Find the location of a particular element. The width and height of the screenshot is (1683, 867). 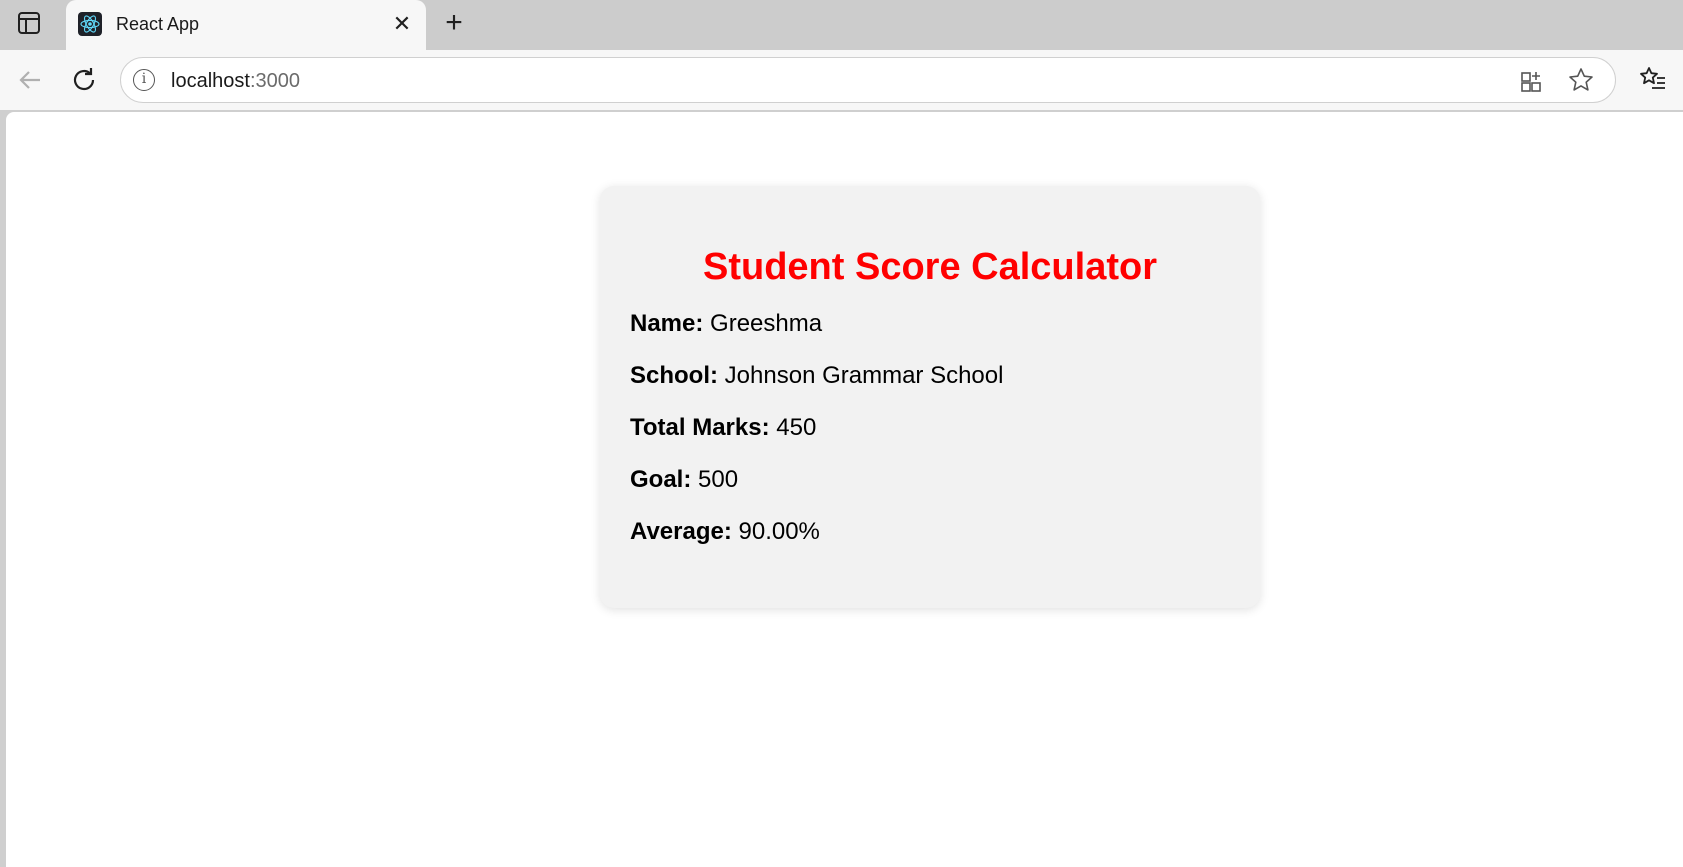

field-label: School: is located at coordinates (674, 375).